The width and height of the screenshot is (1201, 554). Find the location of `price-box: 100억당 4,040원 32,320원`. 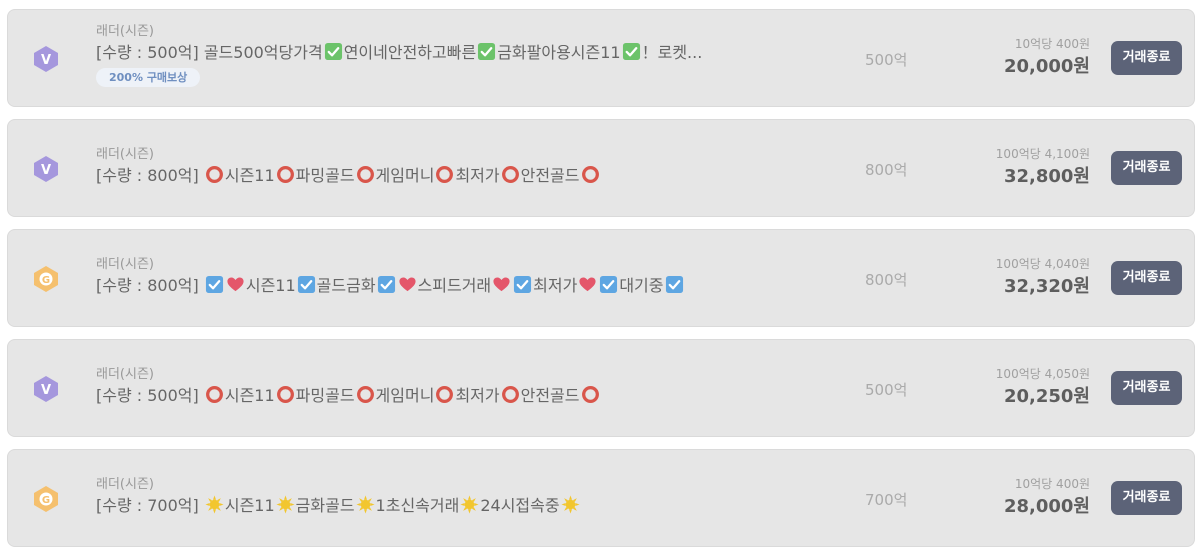

price-box: 100억당 4,040원 32,320원 is located at coordinates (980, 278).